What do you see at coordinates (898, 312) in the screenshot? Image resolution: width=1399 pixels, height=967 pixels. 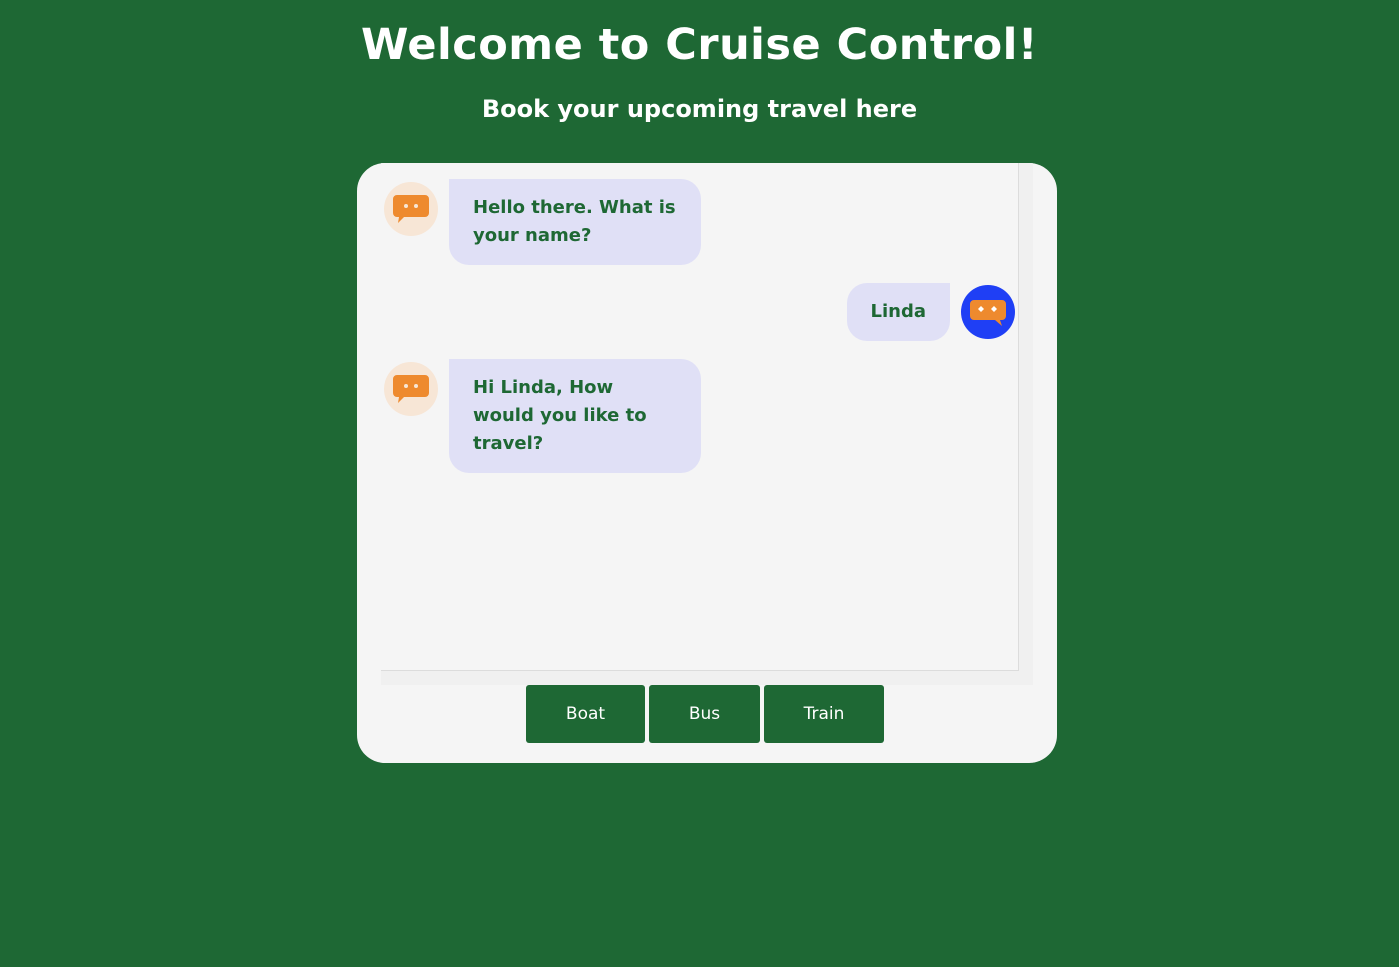 I see `user-message: Linda` at bounding box center [898, 312].